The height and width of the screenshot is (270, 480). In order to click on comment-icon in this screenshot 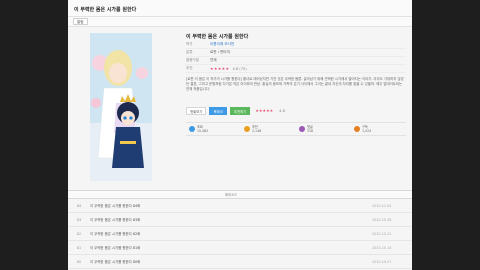, I will do `click(302, 129)`.